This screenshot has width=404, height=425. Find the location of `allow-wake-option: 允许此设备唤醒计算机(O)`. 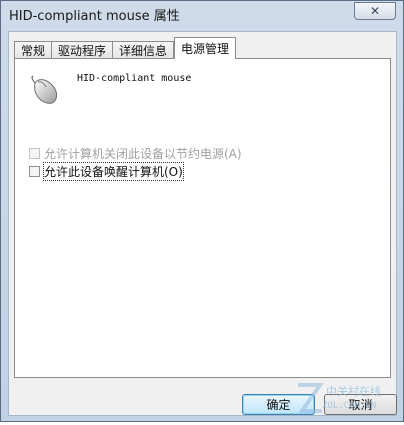

allow-wake-option: 允许此设备唤醒计算机(O) is located at coordinates (106, 171).